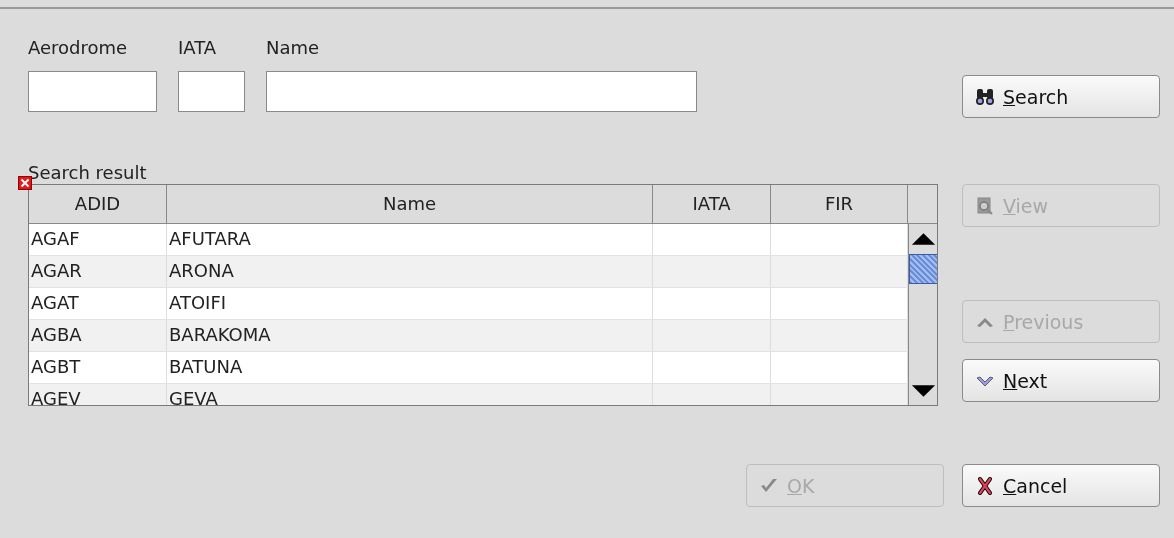  Describe the element at coordinates (1061, 96) in the screenshot. I see `search-button: Search` at that location.